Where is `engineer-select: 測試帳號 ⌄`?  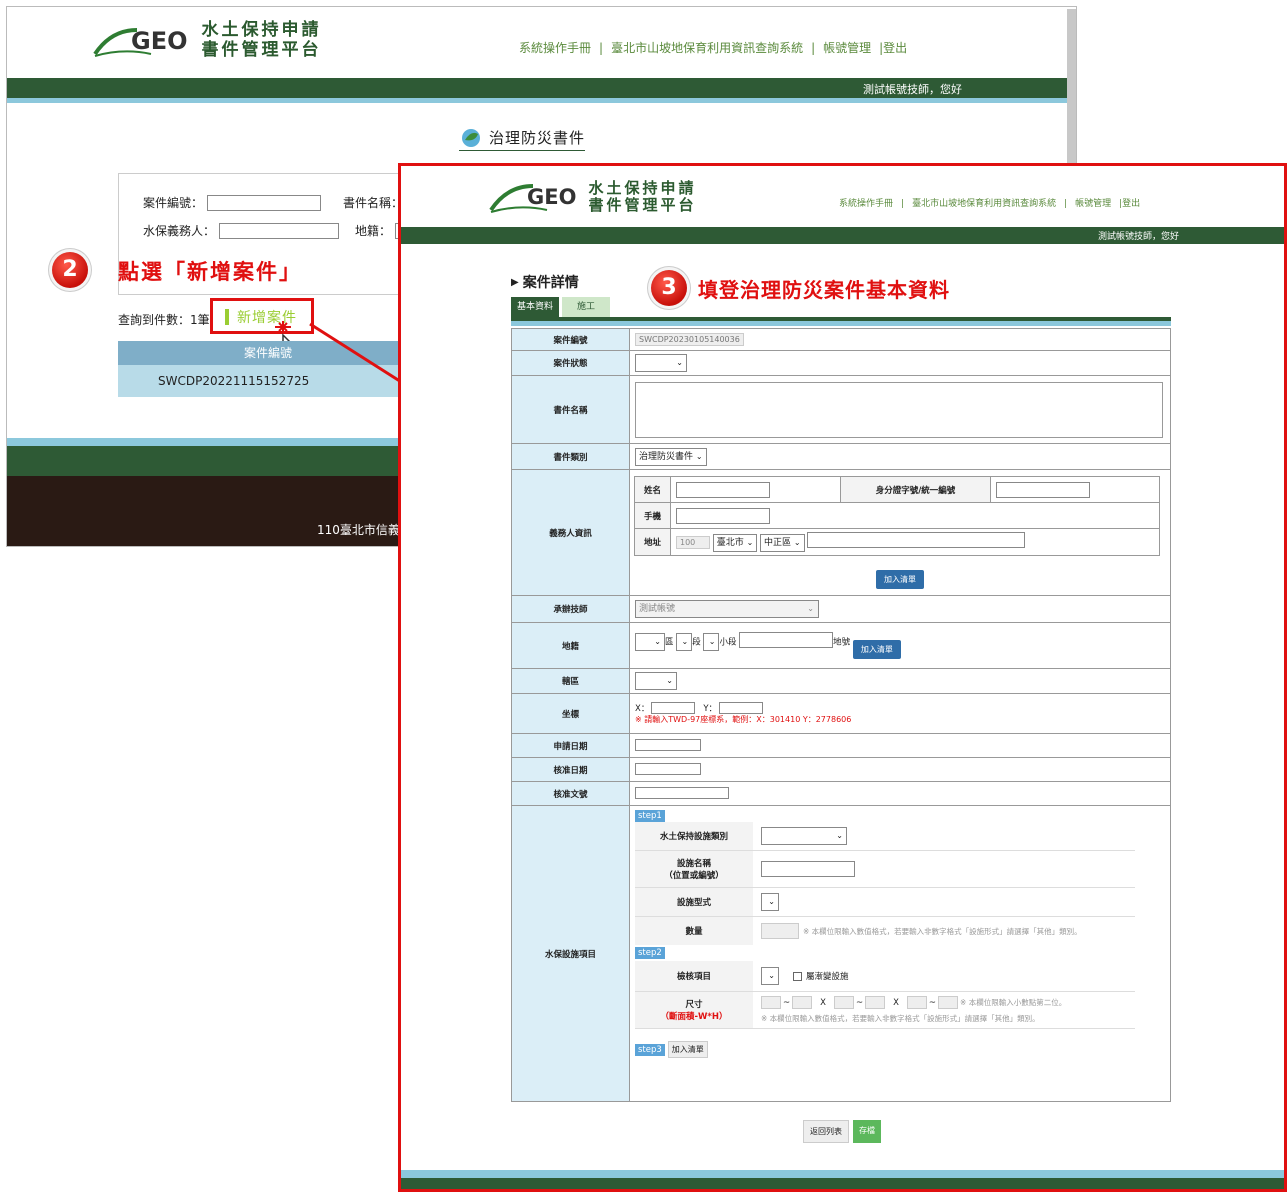 engineer-select: 測試帳號 ⌄ is located at coordinates (727, 609).